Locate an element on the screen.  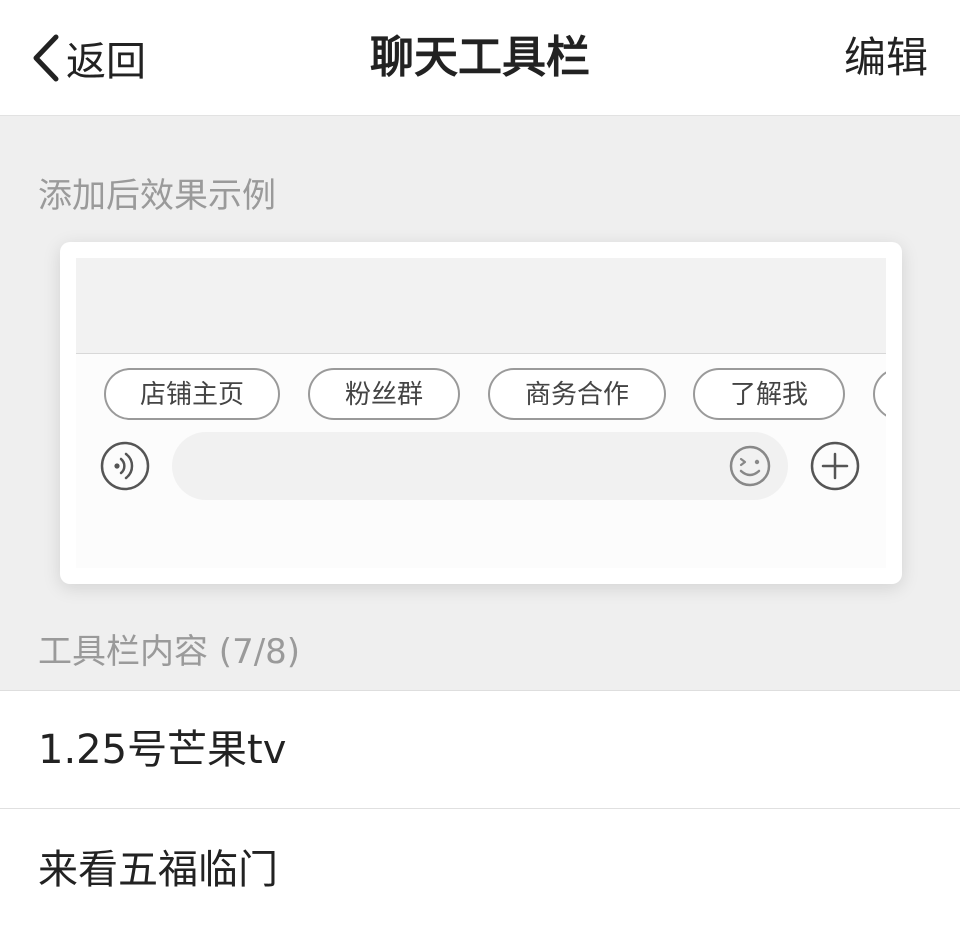
nav-bar: 返回 聊天工具栏 编辑 is located at coordinates (480, 58).